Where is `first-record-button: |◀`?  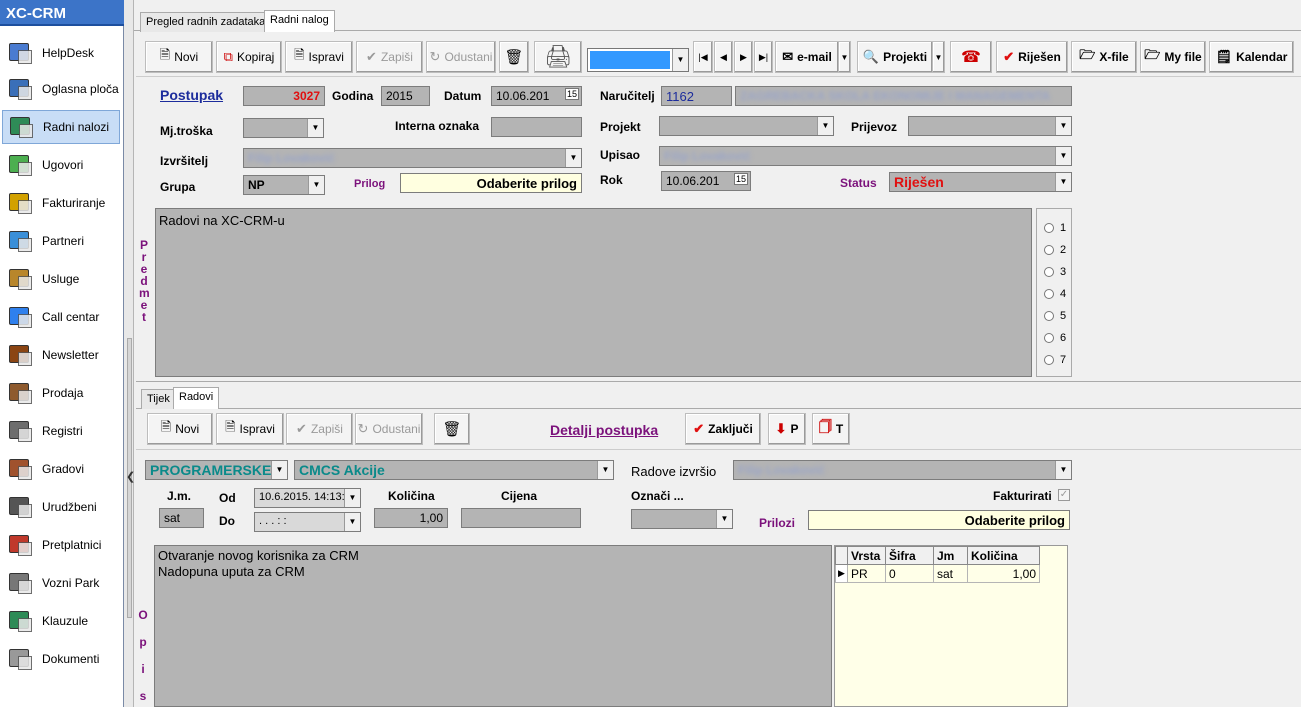
first-record-button: |◀ is located at coordinates (703, 57).